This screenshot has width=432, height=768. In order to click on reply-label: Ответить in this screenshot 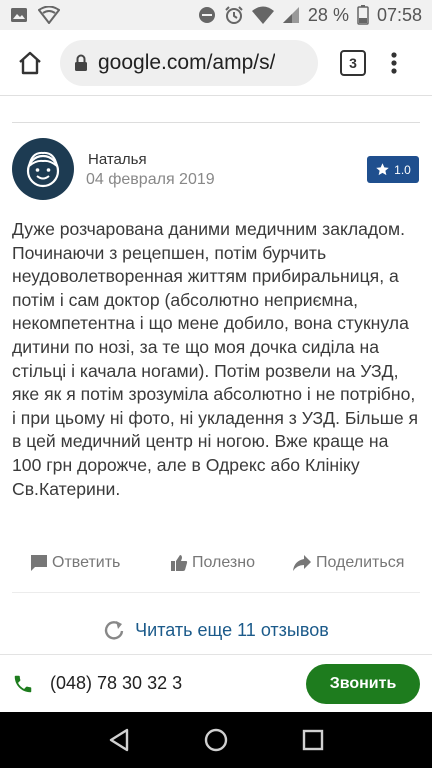, I will do `click(86, 562)`.